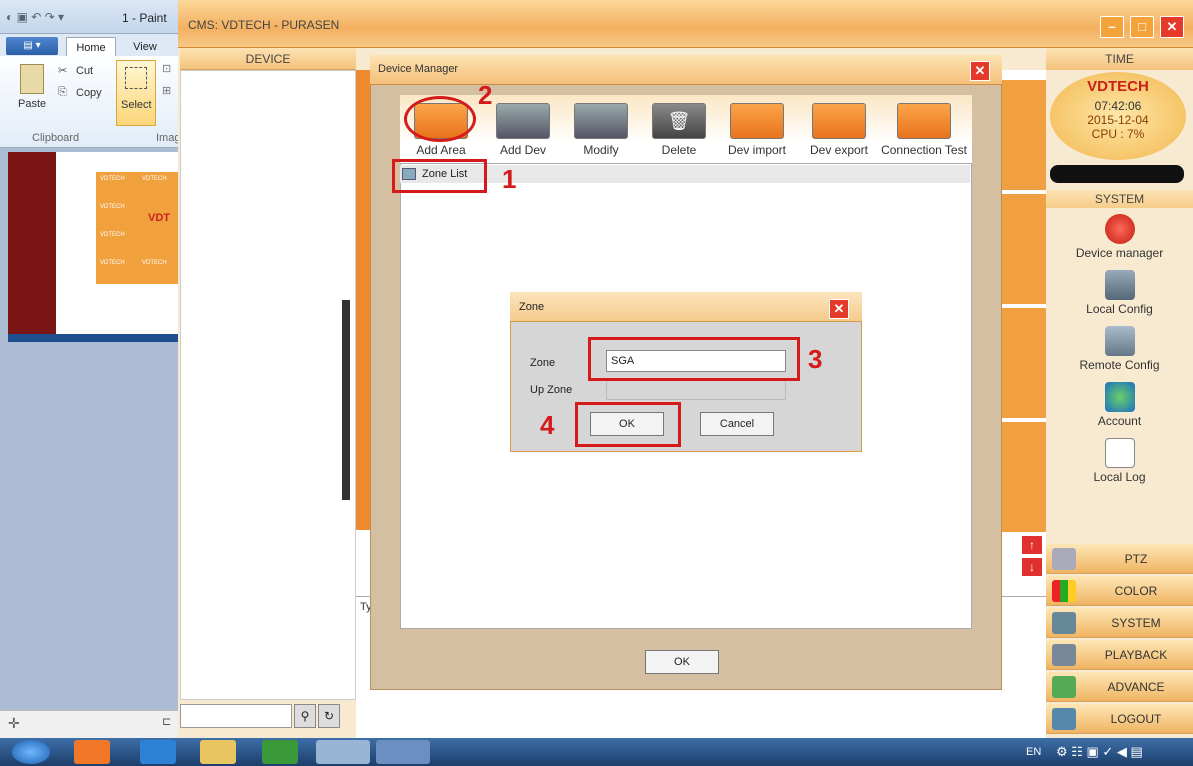 The width and height of the screenshot is (1193, 766). Describe the element at coordinates (166, 90) in the screenshot. I see `resize-icon: ⊞` at that location.